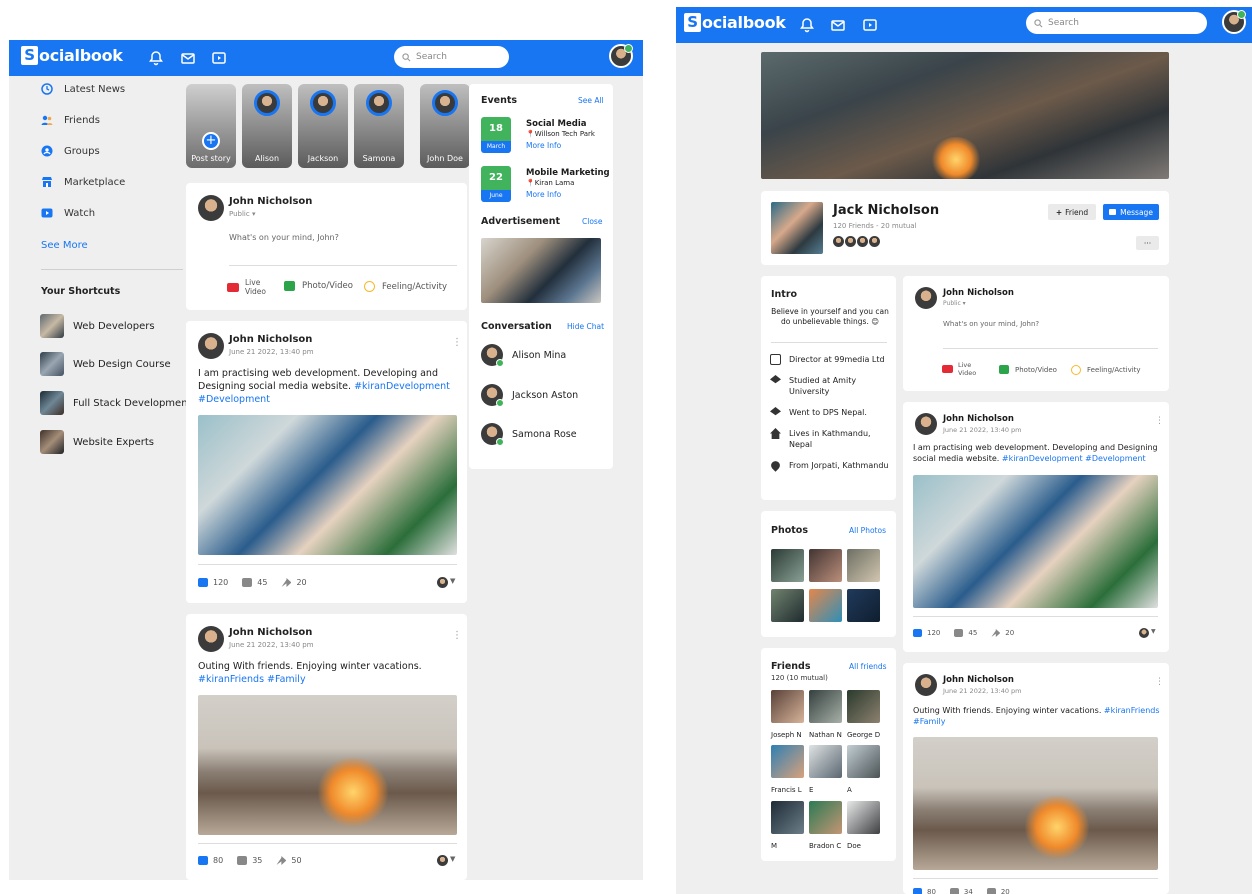 Image resolution: width=1252 pixels, height=894 pixels. I want to click on nav-watch: Watch, so click(68, 213).